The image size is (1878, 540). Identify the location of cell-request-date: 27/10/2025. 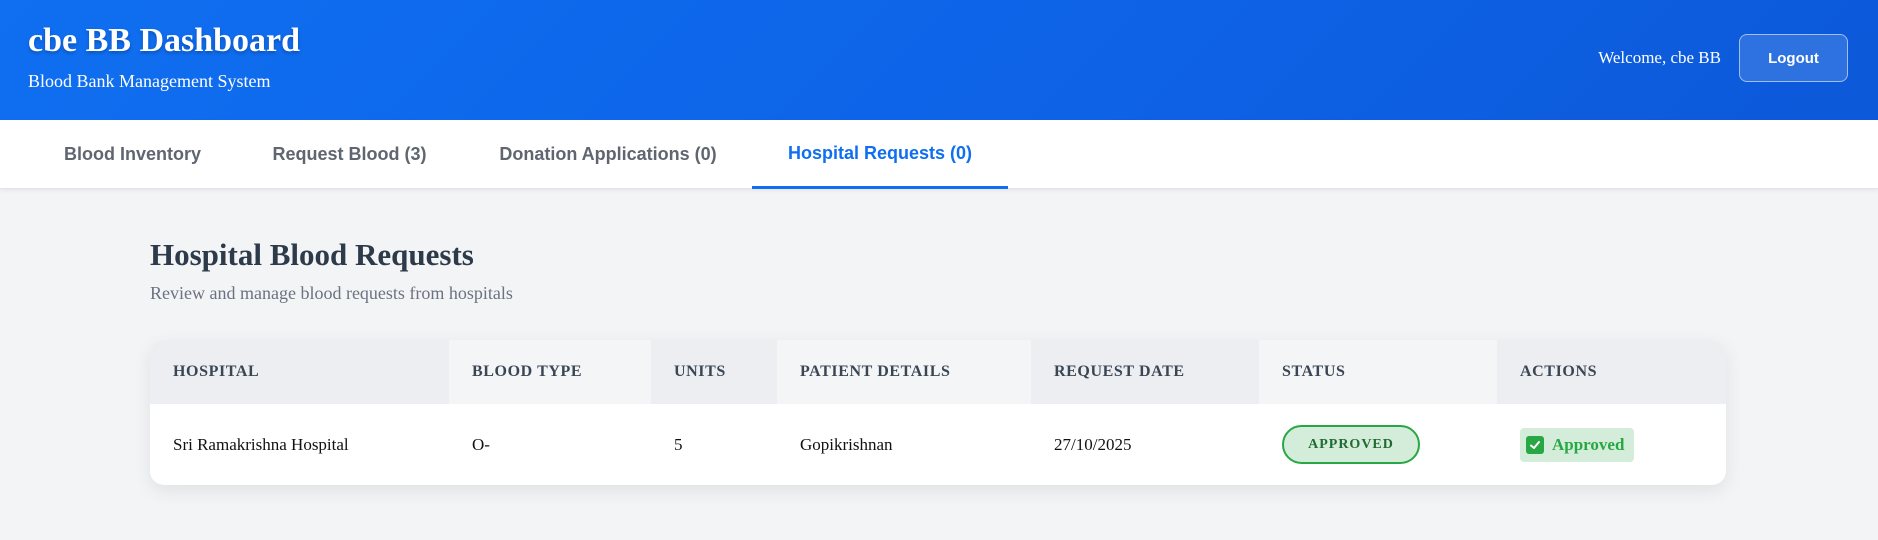
(1093, 444).